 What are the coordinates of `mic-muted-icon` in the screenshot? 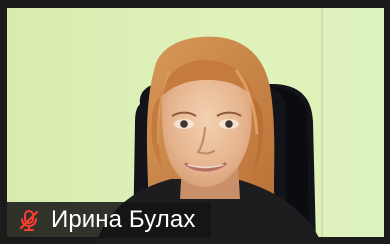 It's located at (29, 220).